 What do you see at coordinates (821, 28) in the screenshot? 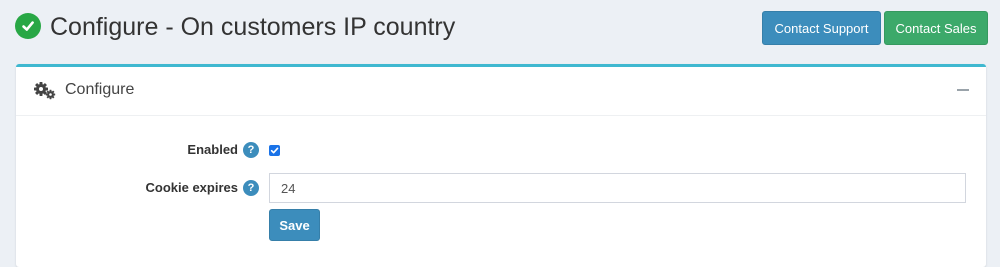
I see `contact-support-button: Contact Support` at bounding box center [821, 28].